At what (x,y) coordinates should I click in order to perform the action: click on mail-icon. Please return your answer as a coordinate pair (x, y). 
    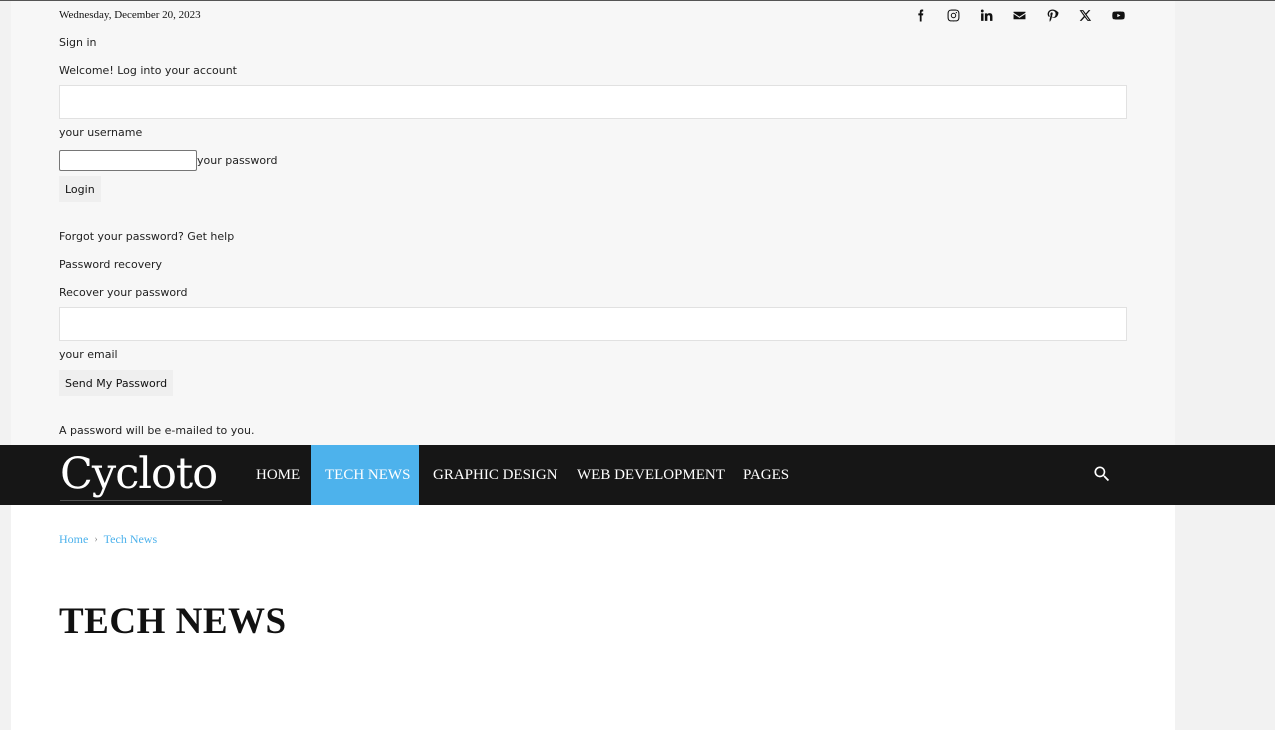
    Looking at the image, I should click on (1019, 15).